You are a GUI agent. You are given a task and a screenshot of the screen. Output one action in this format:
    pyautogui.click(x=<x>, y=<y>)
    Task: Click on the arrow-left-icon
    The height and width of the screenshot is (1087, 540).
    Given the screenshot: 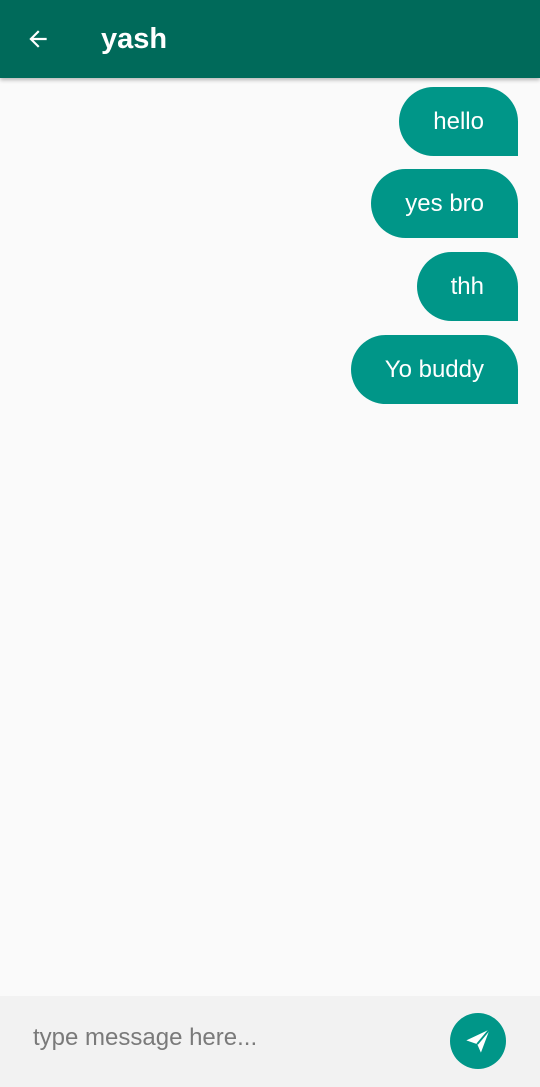 What is the action you would take?
    pyautogui.click(x=38, y=39)
    